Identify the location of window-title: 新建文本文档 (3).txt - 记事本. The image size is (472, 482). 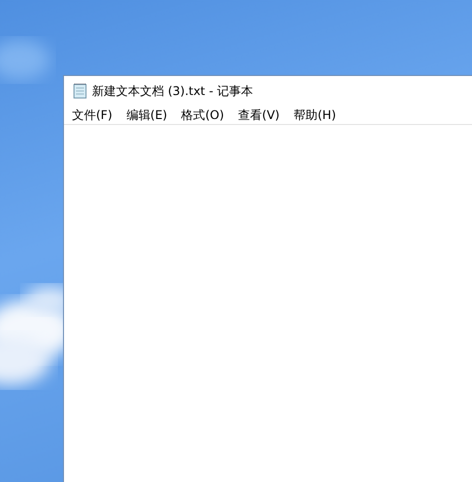
(173, 91).